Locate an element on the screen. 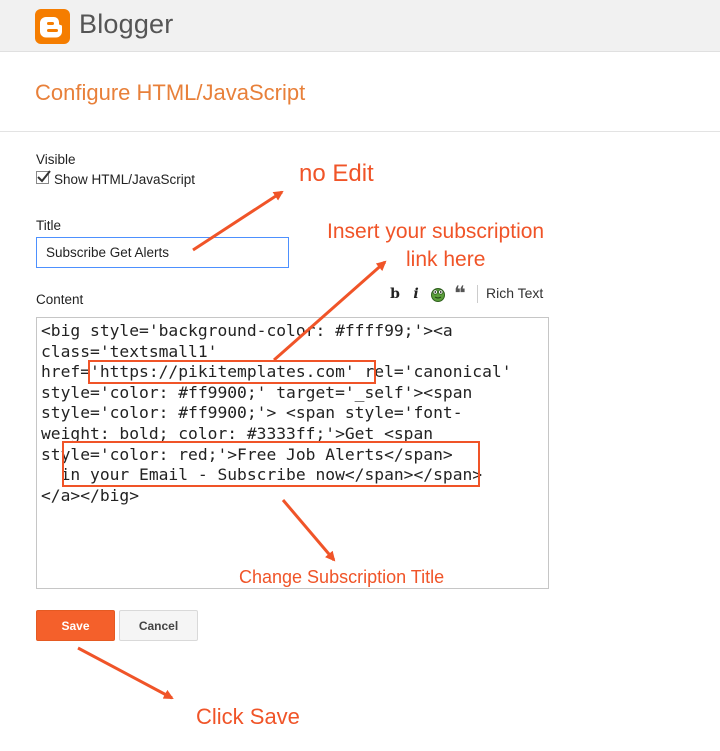 This screenshot has width=720, height=751. frog-image-icon is located at coordinates (438, 295).